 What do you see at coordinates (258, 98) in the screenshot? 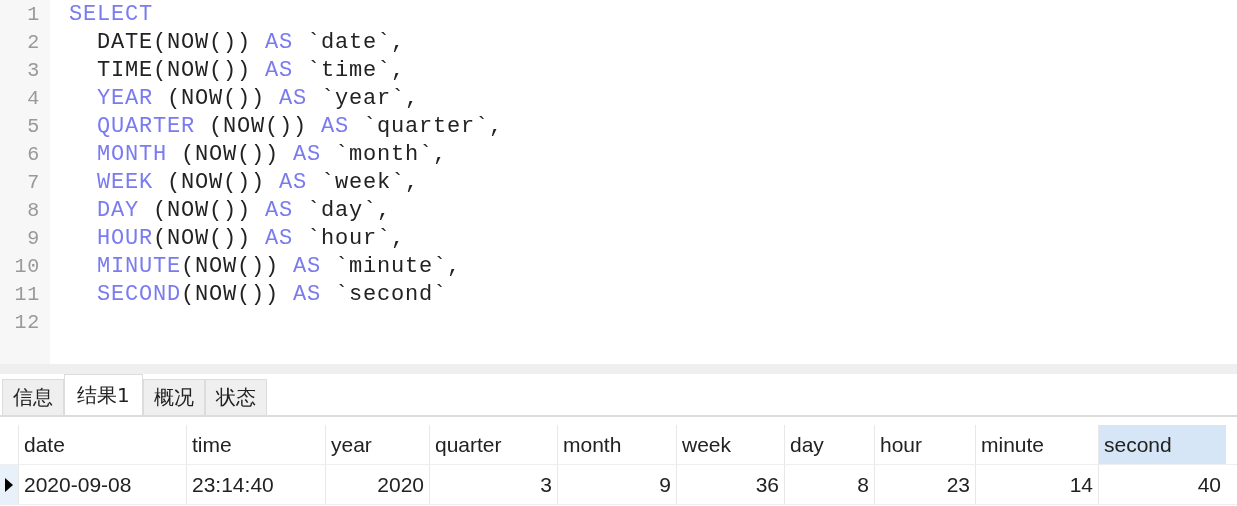
I see `code-line: YEAR (NOW()) AS `year`,` at bounding box center [258, 98].